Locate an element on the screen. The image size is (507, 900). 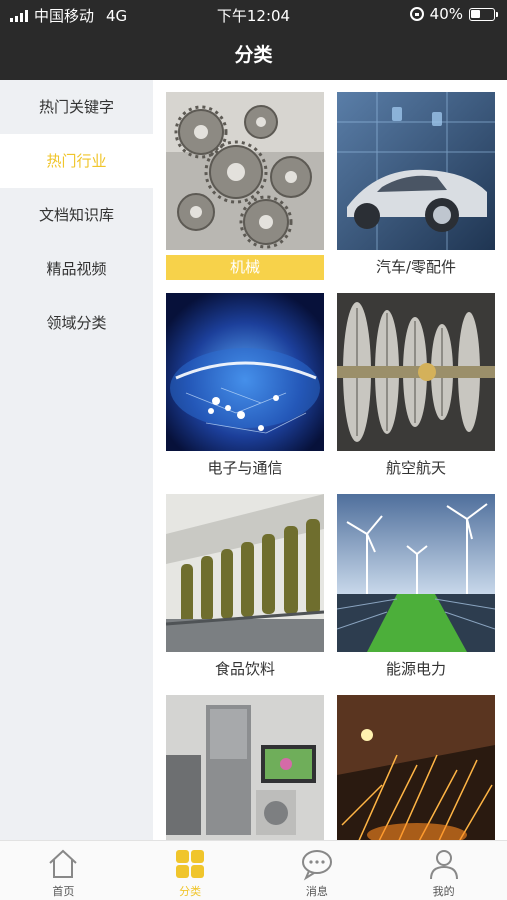
category-card-food-beverage: 食品饮料 is located at coordinates (245, 588).